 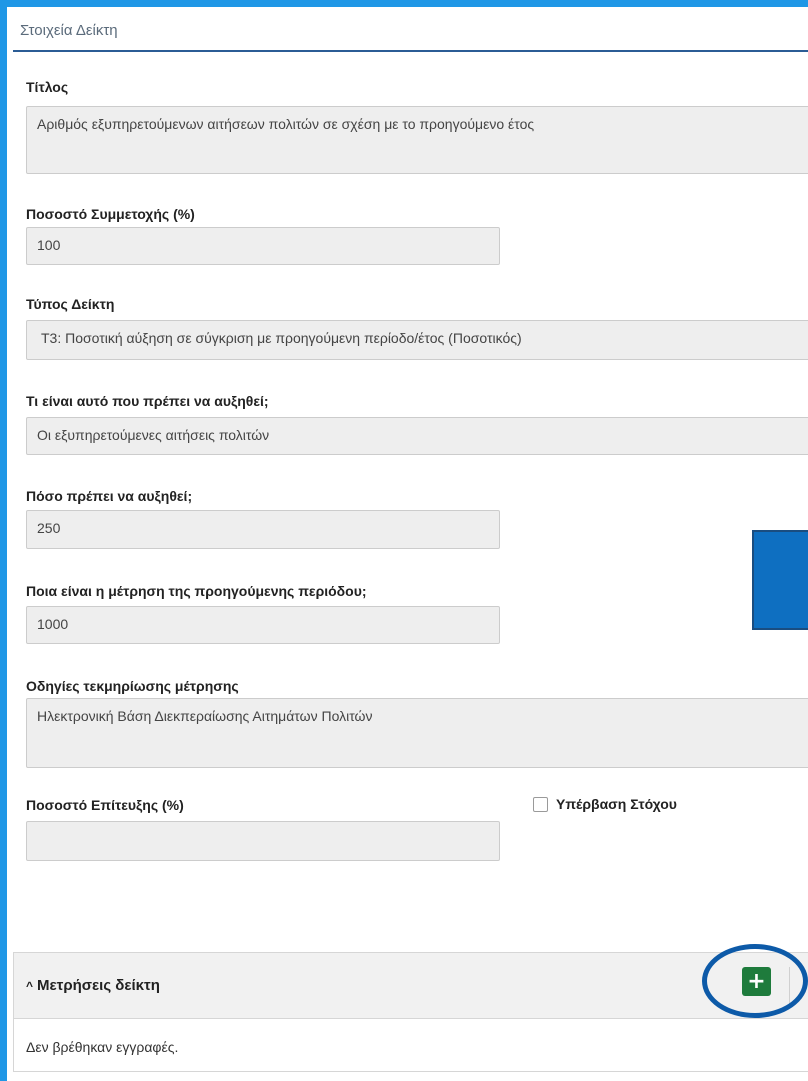 What do you see at coordinates (410, 51) in the screenshot?
I see `section-divider` at bounding box center [410, 51].